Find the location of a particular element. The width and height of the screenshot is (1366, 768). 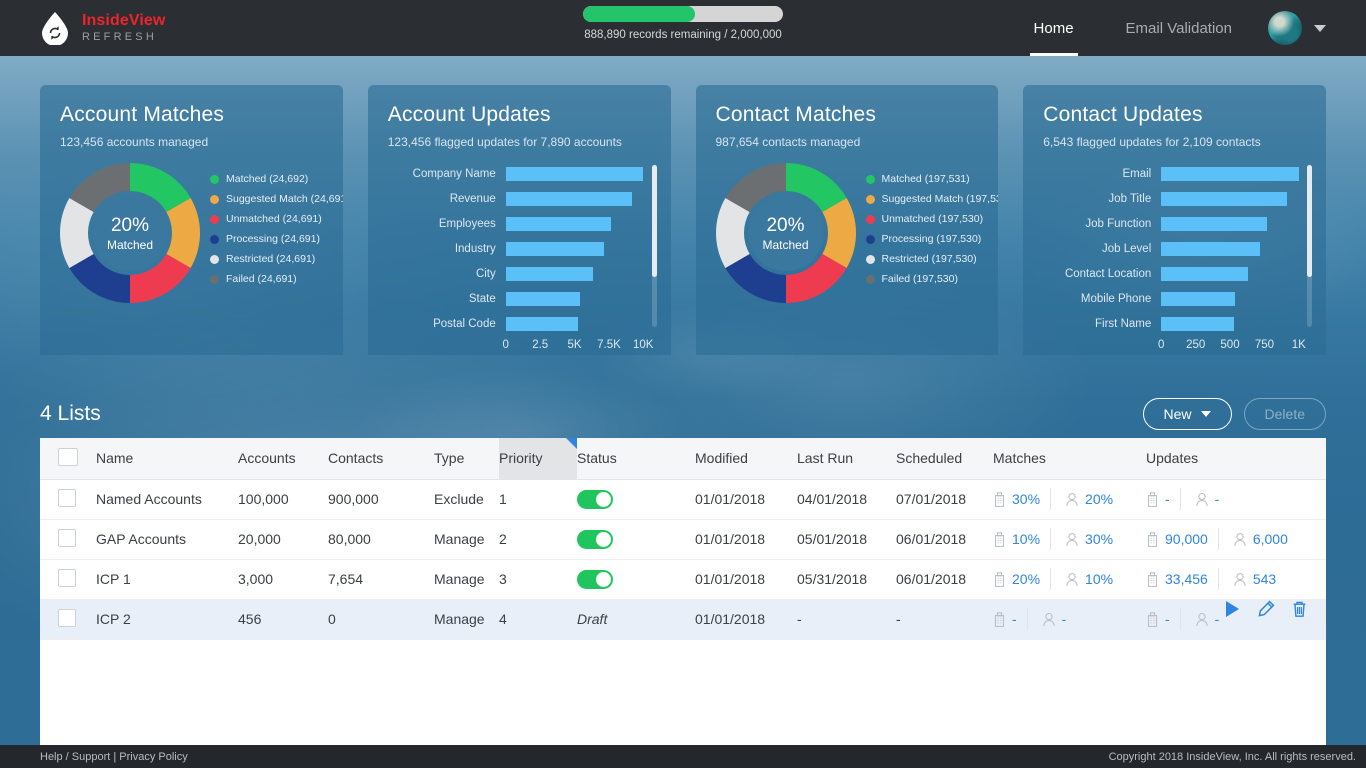

column-label: Last Run is located at coordinates (825, 458).